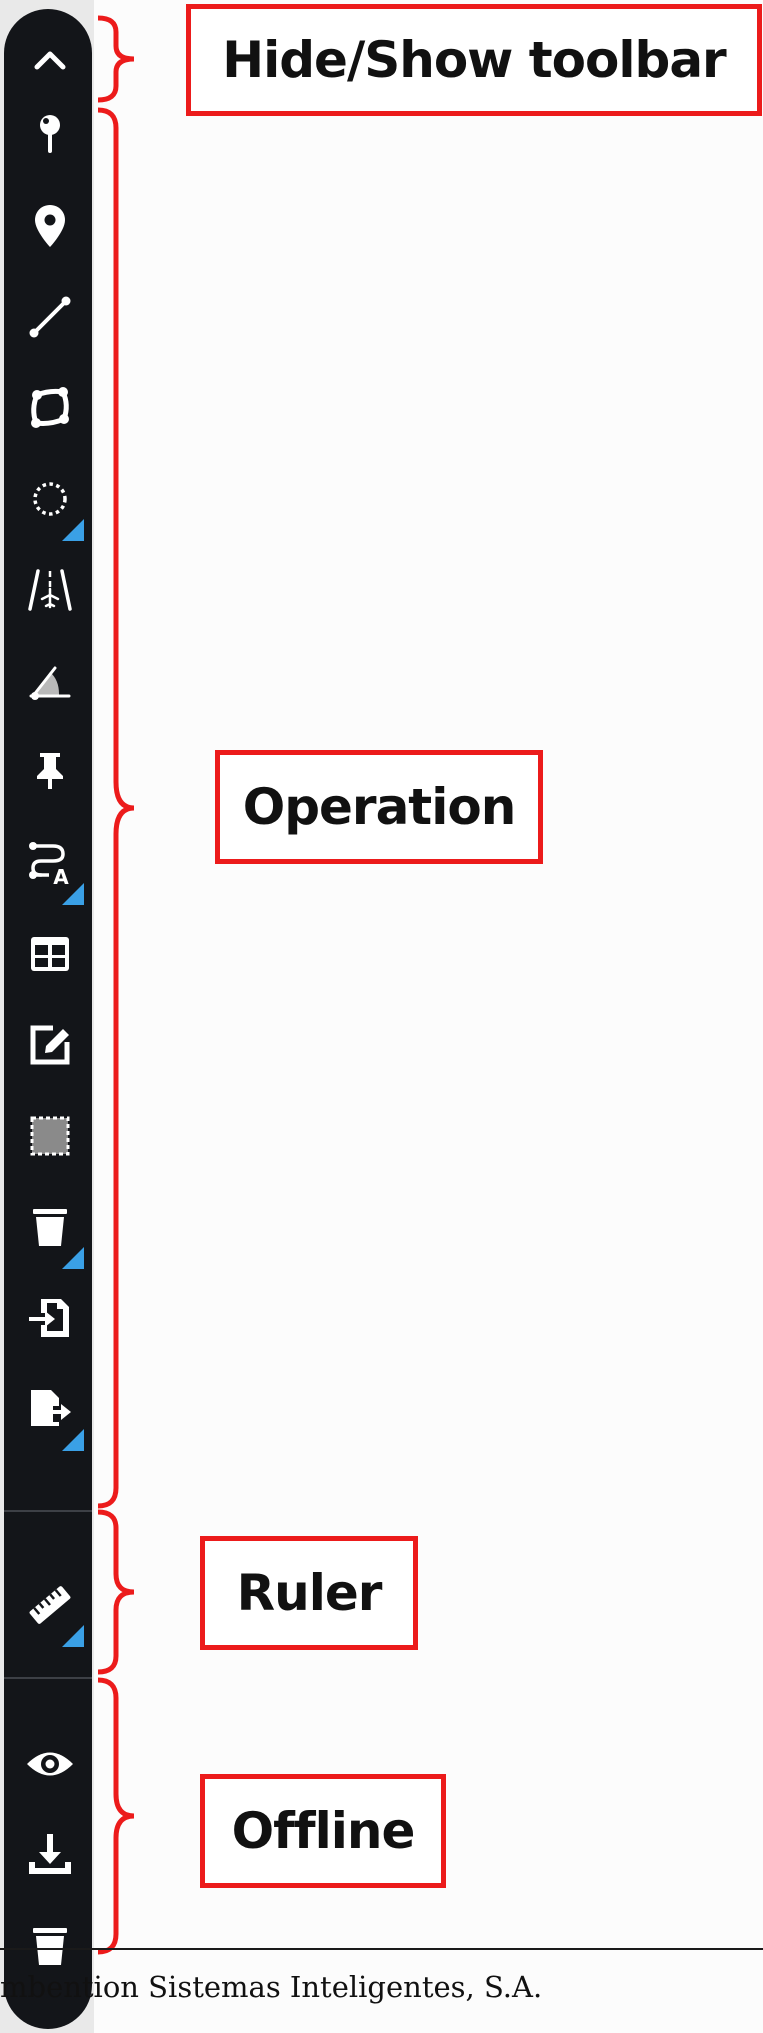  I want to click on marker-tool-button, so click(50, 226).